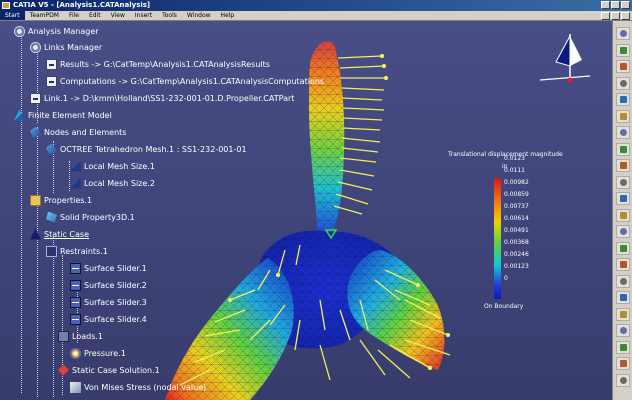 The height and width of the screenshot is (400, 632). What do you see at coordinates (35, 200) in the screenshot?
I see `properties-folder-icon` at bounding box center [35, 200].